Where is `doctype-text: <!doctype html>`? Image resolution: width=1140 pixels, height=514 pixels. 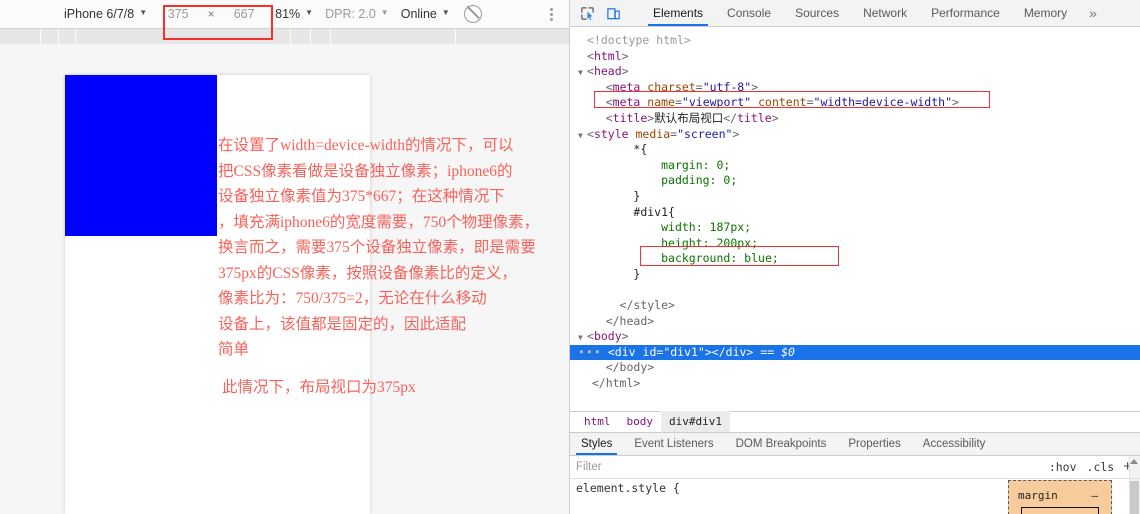
doctype-text: <!doctype html> is located at coordinates (639, 40).